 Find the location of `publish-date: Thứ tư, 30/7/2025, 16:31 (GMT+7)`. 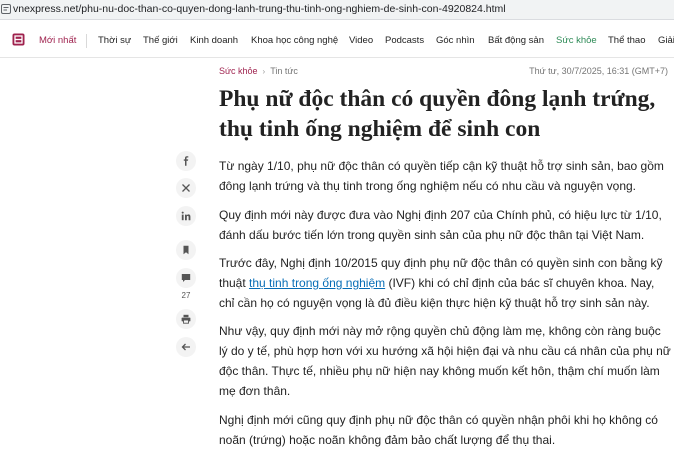

publish-date: Thứ tư, 30/7/2025, 16:31 (GMT+7) is located at coordinates (598, 71).